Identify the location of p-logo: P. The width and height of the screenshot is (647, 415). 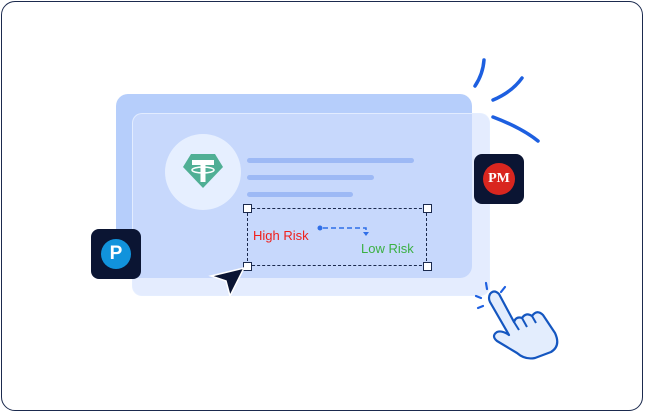
(116, 254).